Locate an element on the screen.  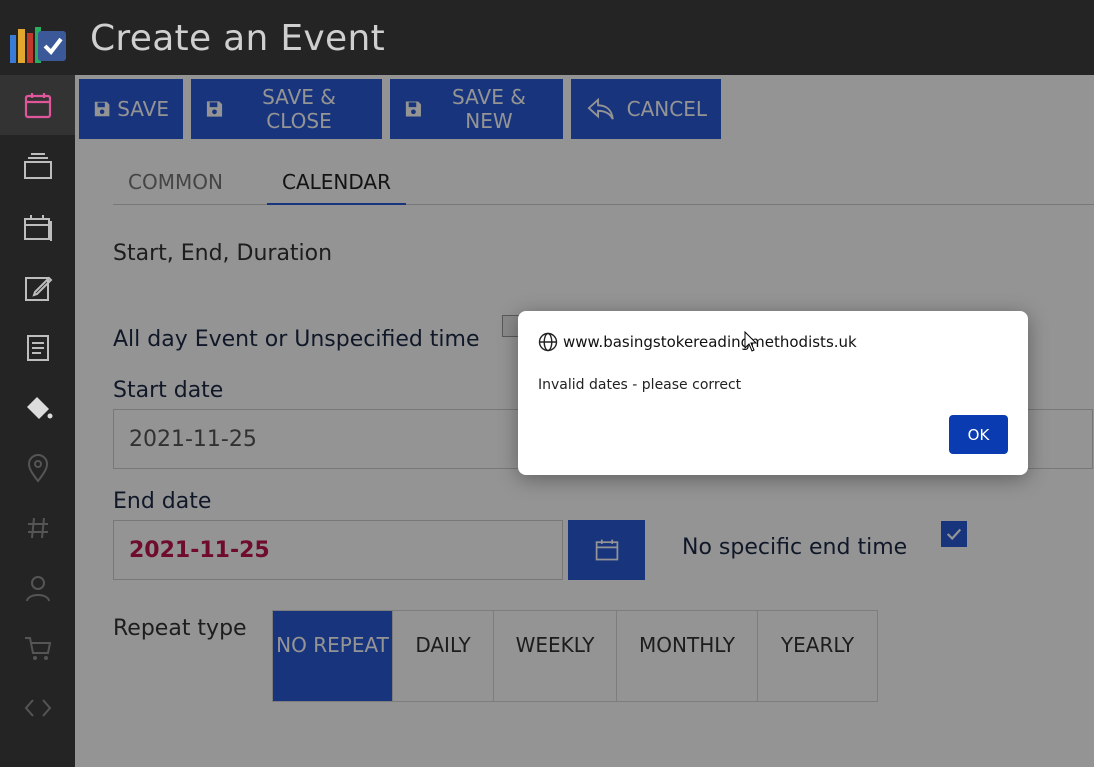
sidebar-item-document is located at coordinates (37, 348).